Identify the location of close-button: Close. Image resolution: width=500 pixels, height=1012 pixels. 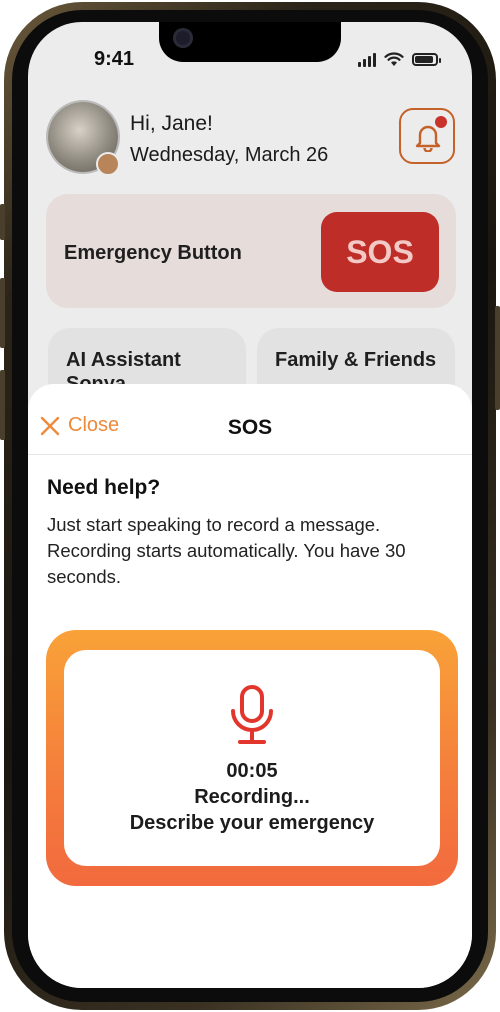
(79, 425).